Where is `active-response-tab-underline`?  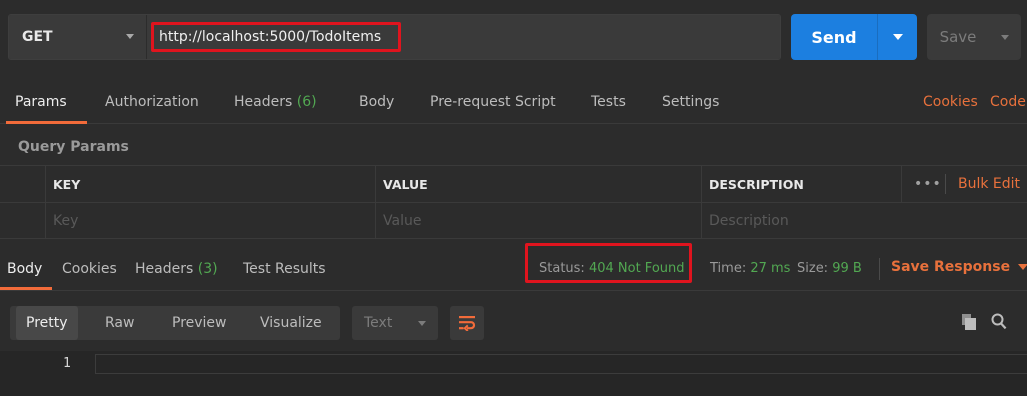 active-response-tab-underline is located at coordinates (26, 288).